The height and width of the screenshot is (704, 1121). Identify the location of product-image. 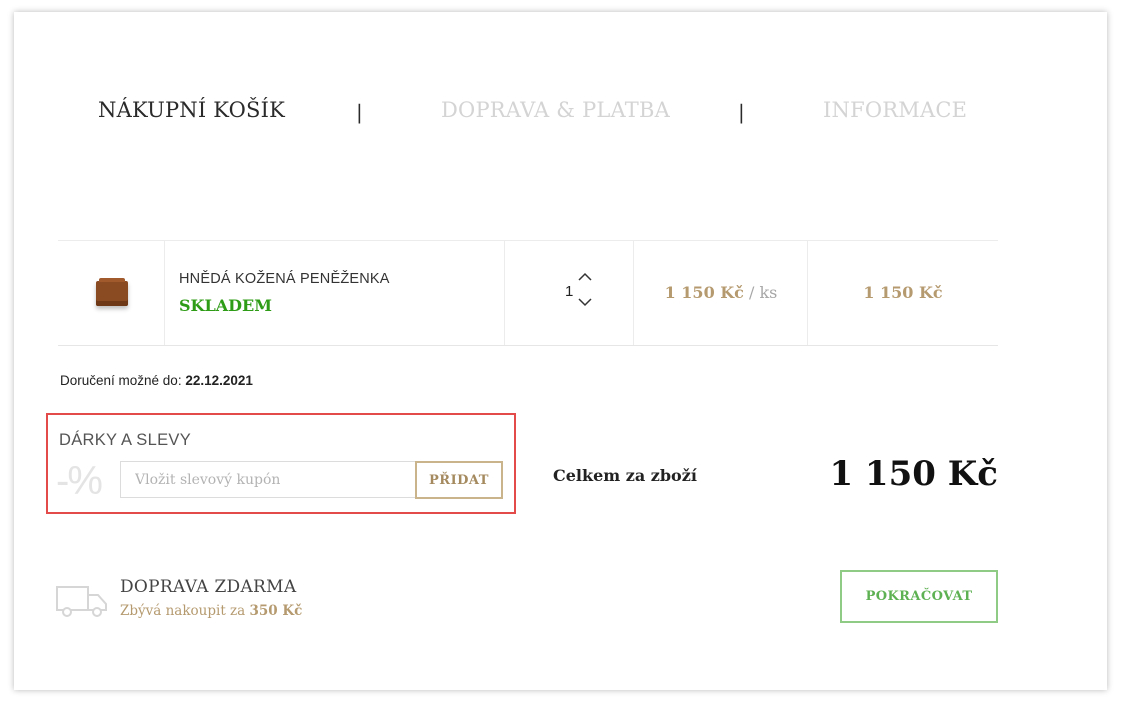
(112, 292).